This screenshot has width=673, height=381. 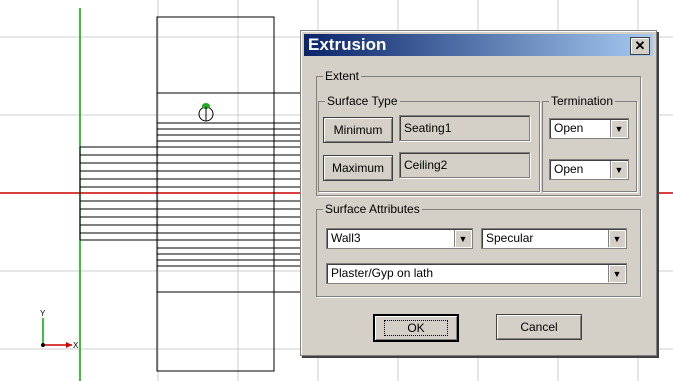 I want to click on termination-min-select: Open ▼, so click(x=589, y=128).